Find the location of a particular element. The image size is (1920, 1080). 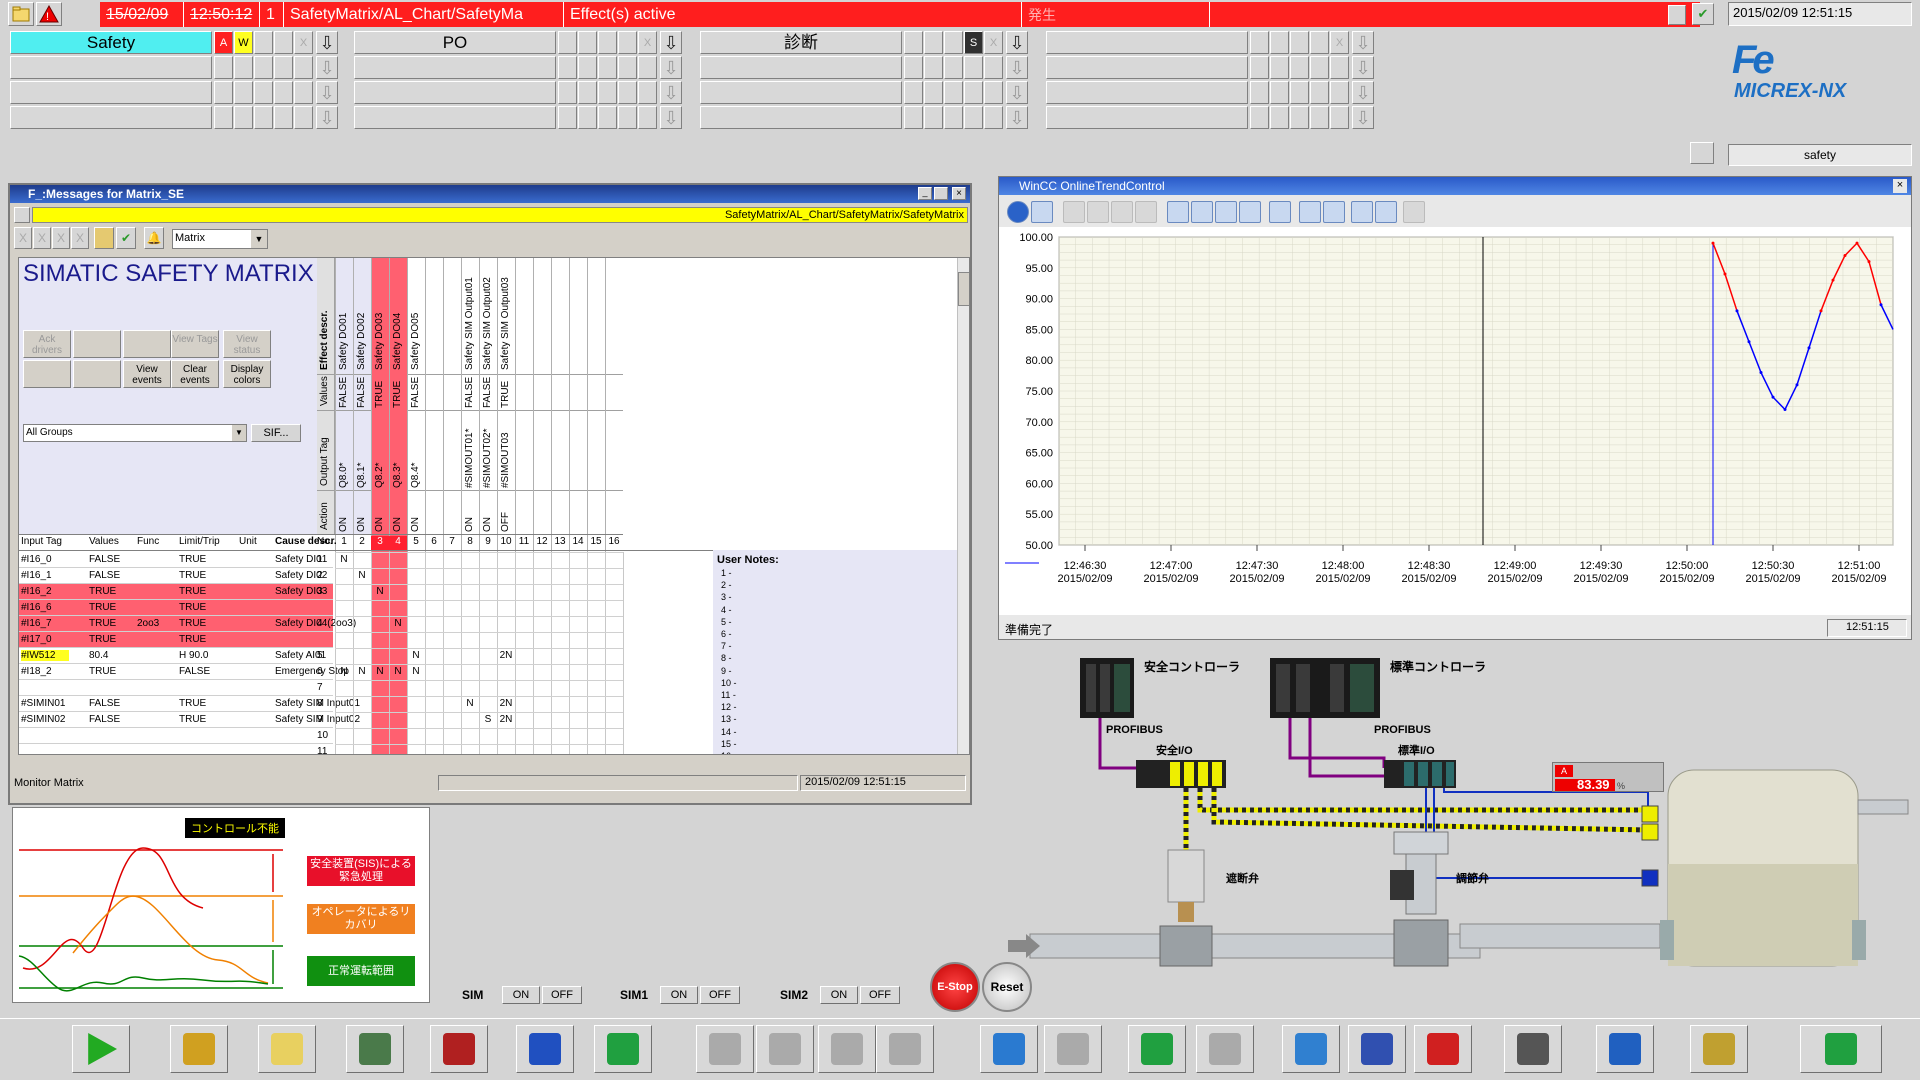

sim-on-button-2: ON is located at coordinates (839, 995).